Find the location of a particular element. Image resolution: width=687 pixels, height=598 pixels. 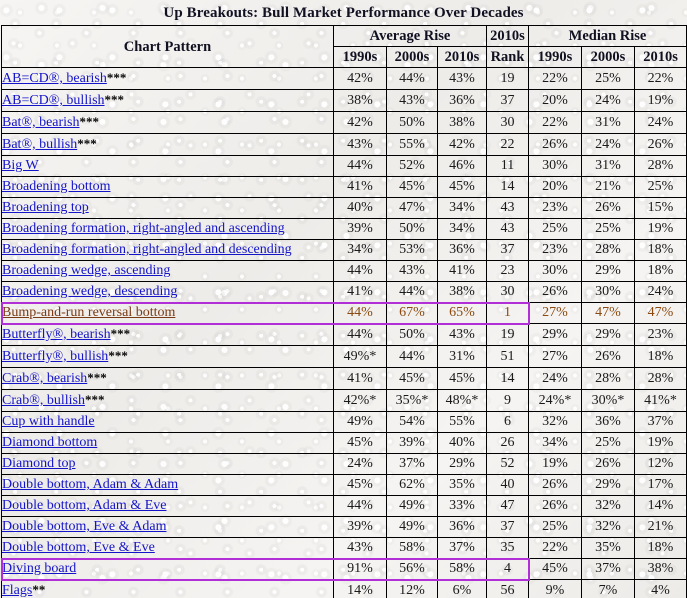

avg-2000s-cell: 58% is located at coordinates (412, 548).